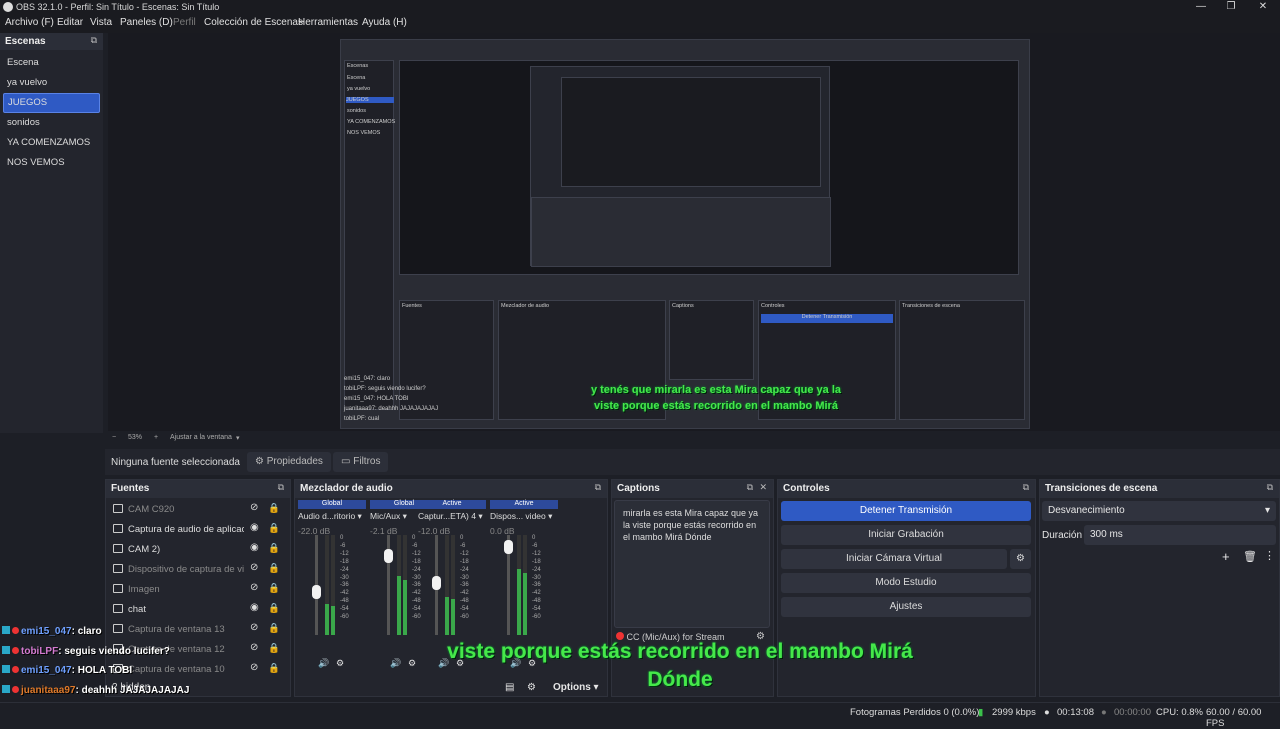  I want to click on duration-input: 300 ms, so click(1180, 535).